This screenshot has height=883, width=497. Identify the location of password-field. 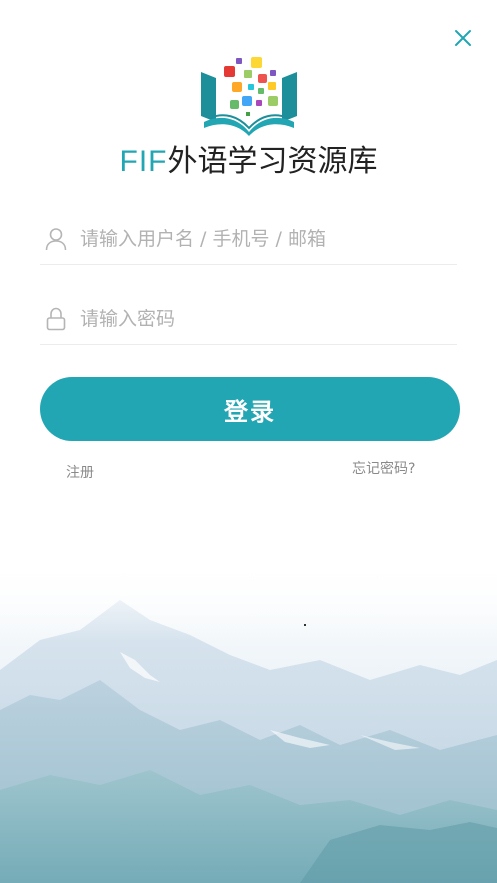
(248, 319).